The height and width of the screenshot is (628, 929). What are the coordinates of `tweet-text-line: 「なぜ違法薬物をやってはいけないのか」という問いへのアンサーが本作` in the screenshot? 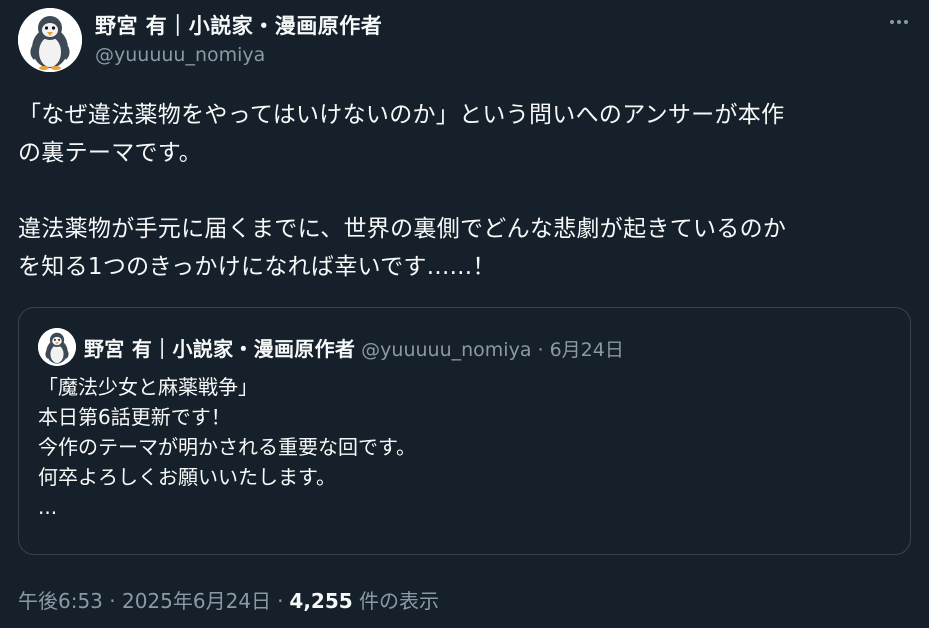 It's located at (401, 115).